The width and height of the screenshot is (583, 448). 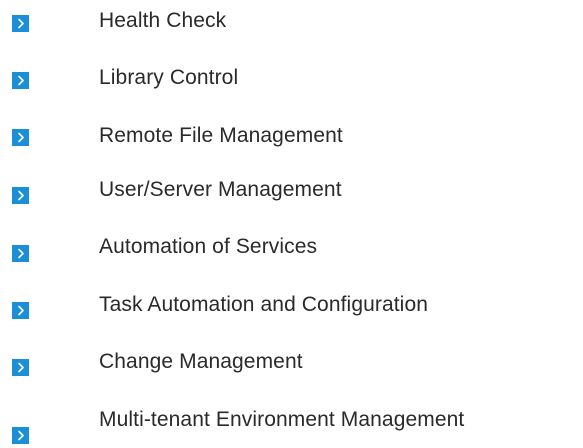 I want to click on list-item-multi-tenant-environment-management: Multi-tenant Environment Management, so click(x=291, y=422).